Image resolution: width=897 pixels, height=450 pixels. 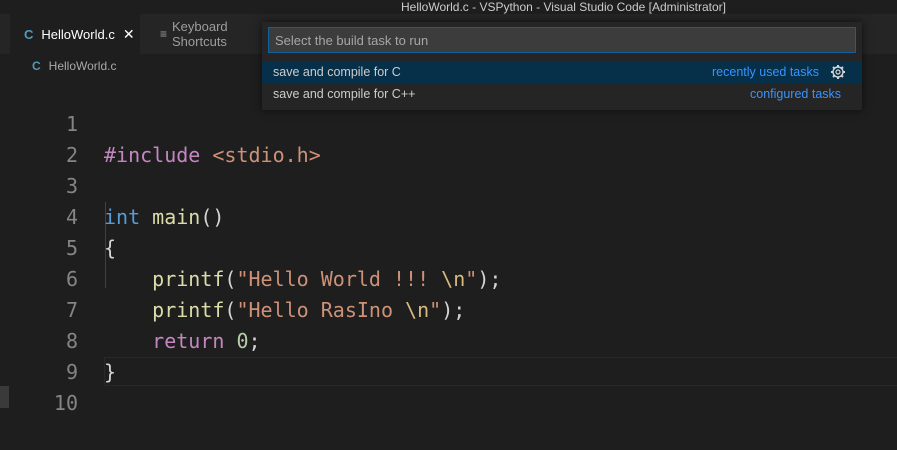 I want to click on tab-keyboard-shortcuts: ≡ Keyboard Shortcuts, so click(x=207, y=34).